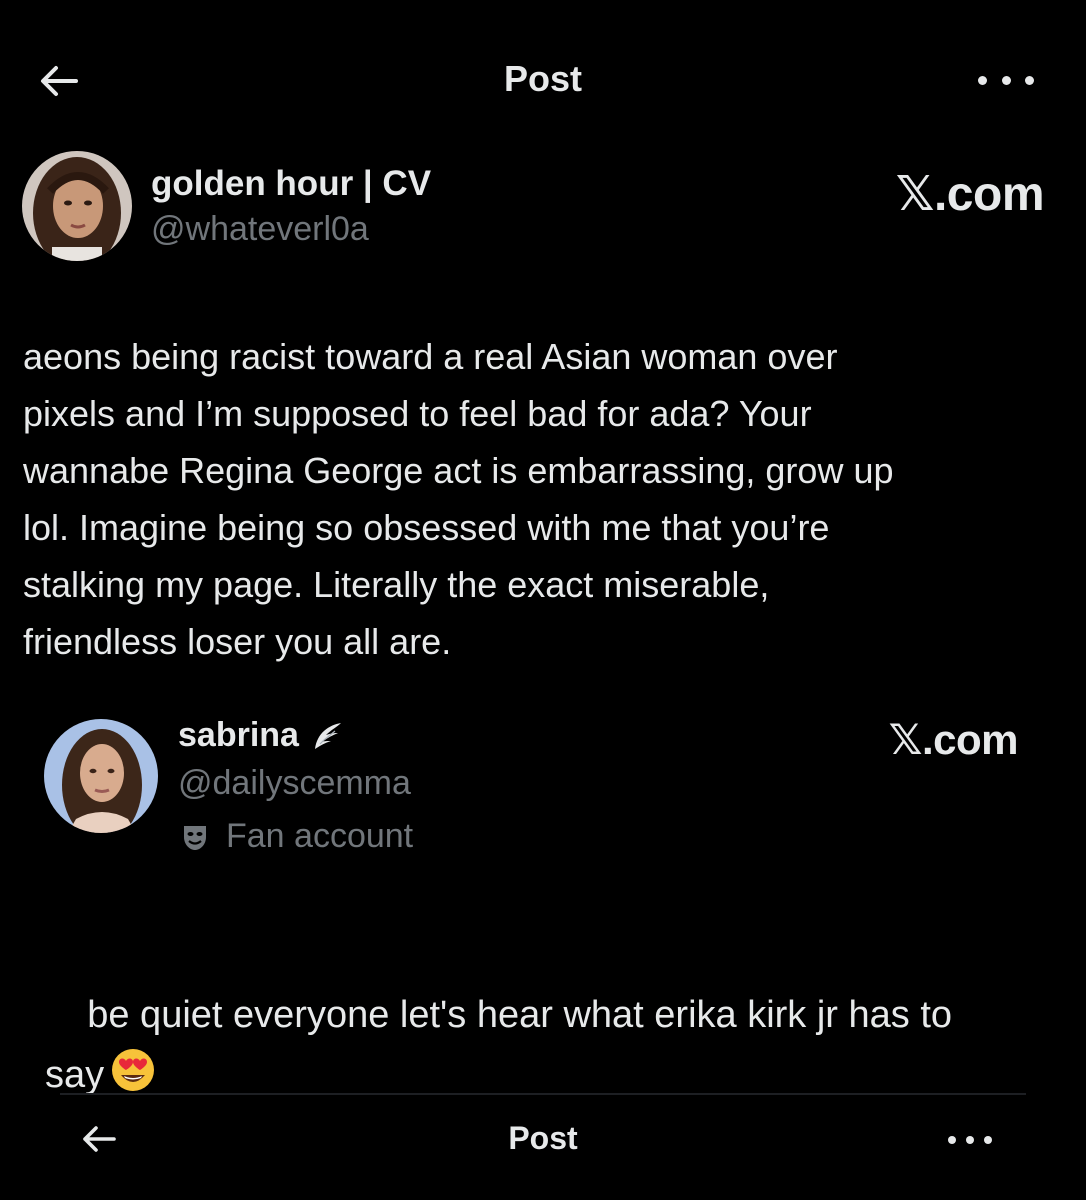 The height and width of the screenshot is (1200, 1086). I want to click on page-title: Post, so click(542, 78).